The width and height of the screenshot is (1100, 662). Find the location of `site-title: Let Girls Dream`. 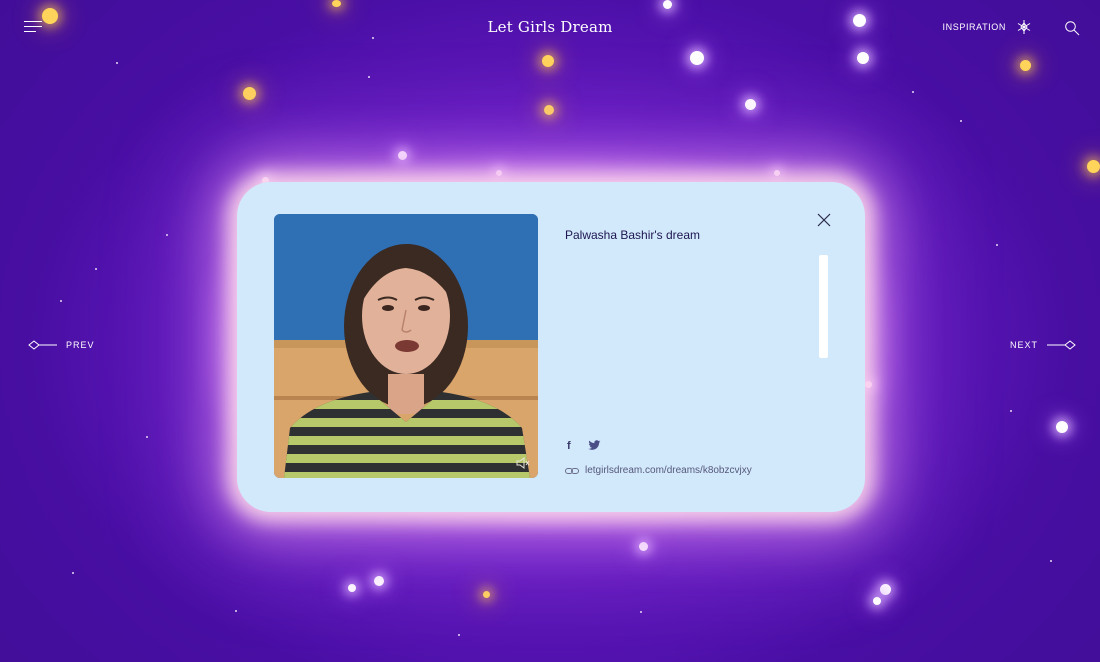

site-title: Let Girls Dream is located at coordinates (550, 27).